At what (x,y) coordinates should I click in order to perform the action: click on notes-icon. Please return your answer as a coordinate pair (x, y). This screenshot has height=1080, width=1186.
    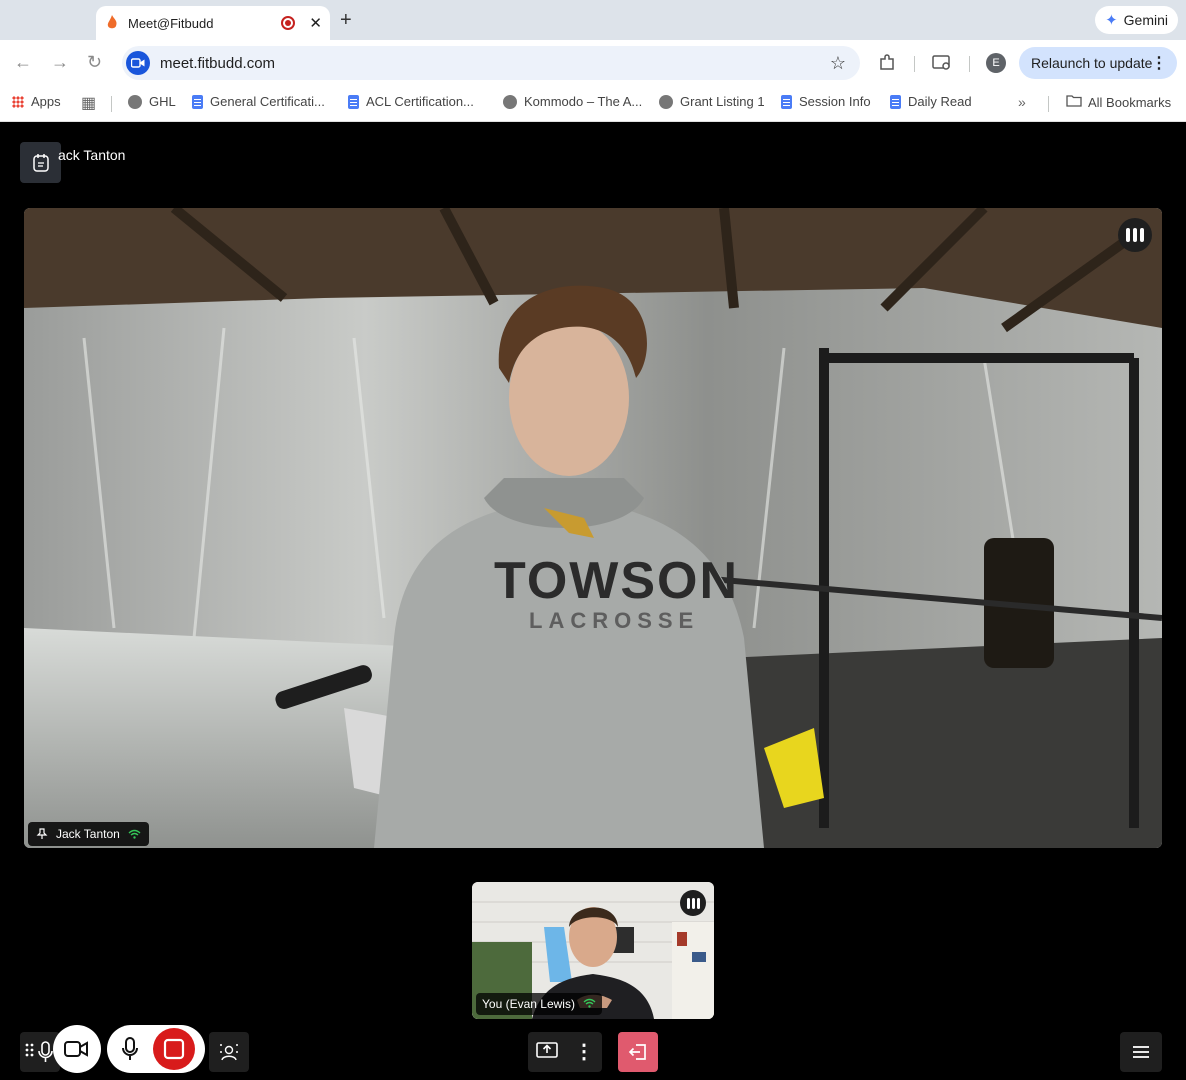
    Looking at the image, I should click on (40, 162).